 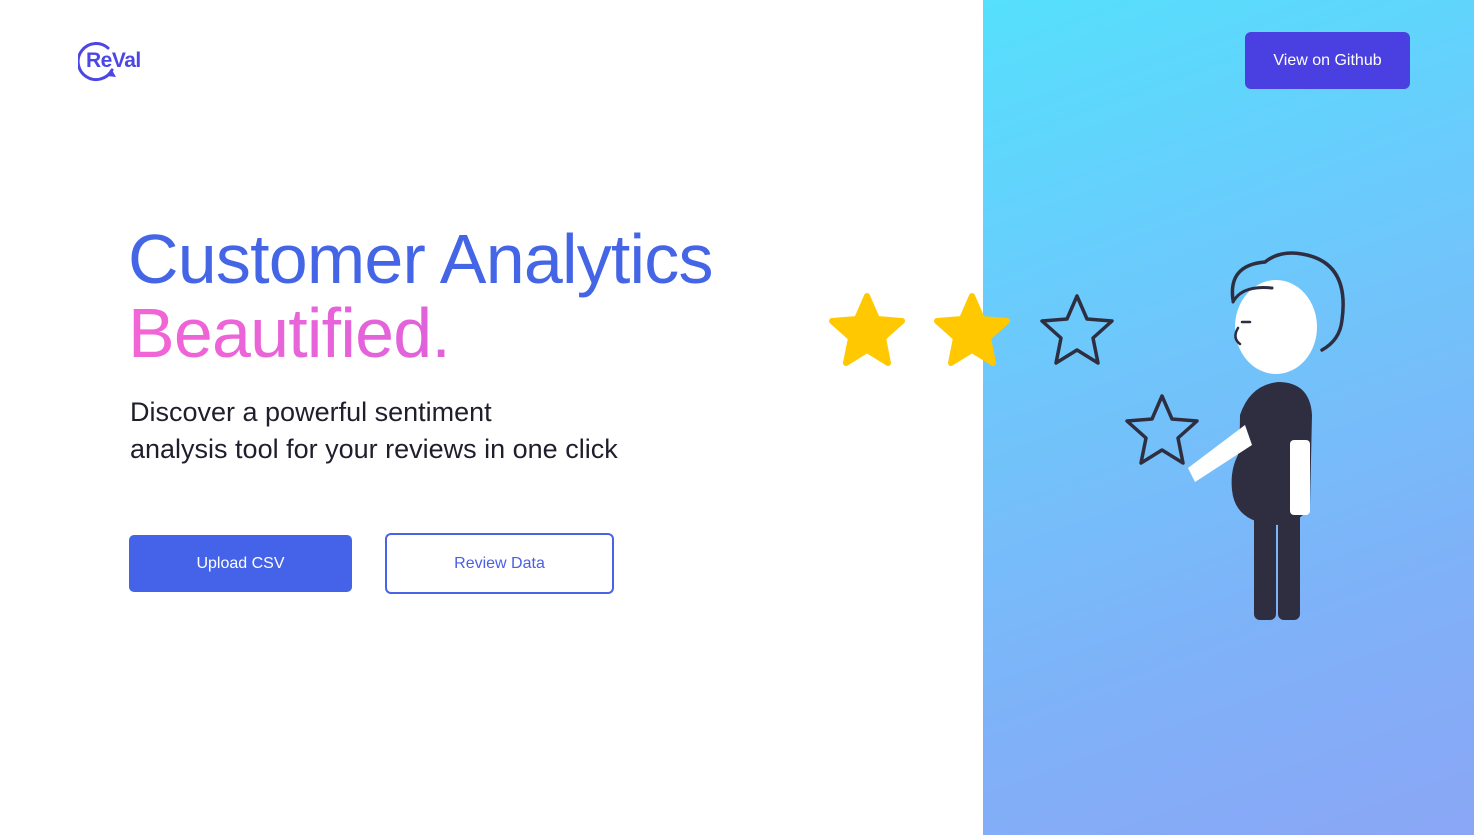 What do you see at coordinates (1327, 60) in the screenshot?
I see `view-on-github-button: View on Github` at bounding box center [1327, 60].